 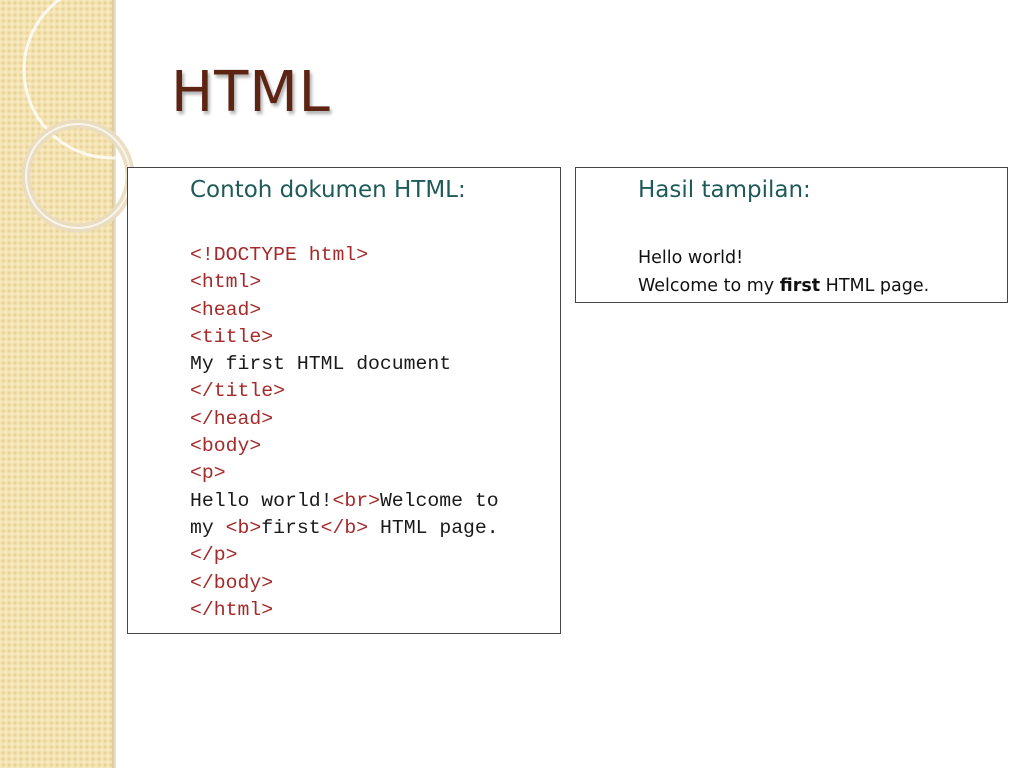 What do you see at coordinates (232, 582) in the screenshot?
I see `code-tag: </body>` at bounding box center [232, 582].